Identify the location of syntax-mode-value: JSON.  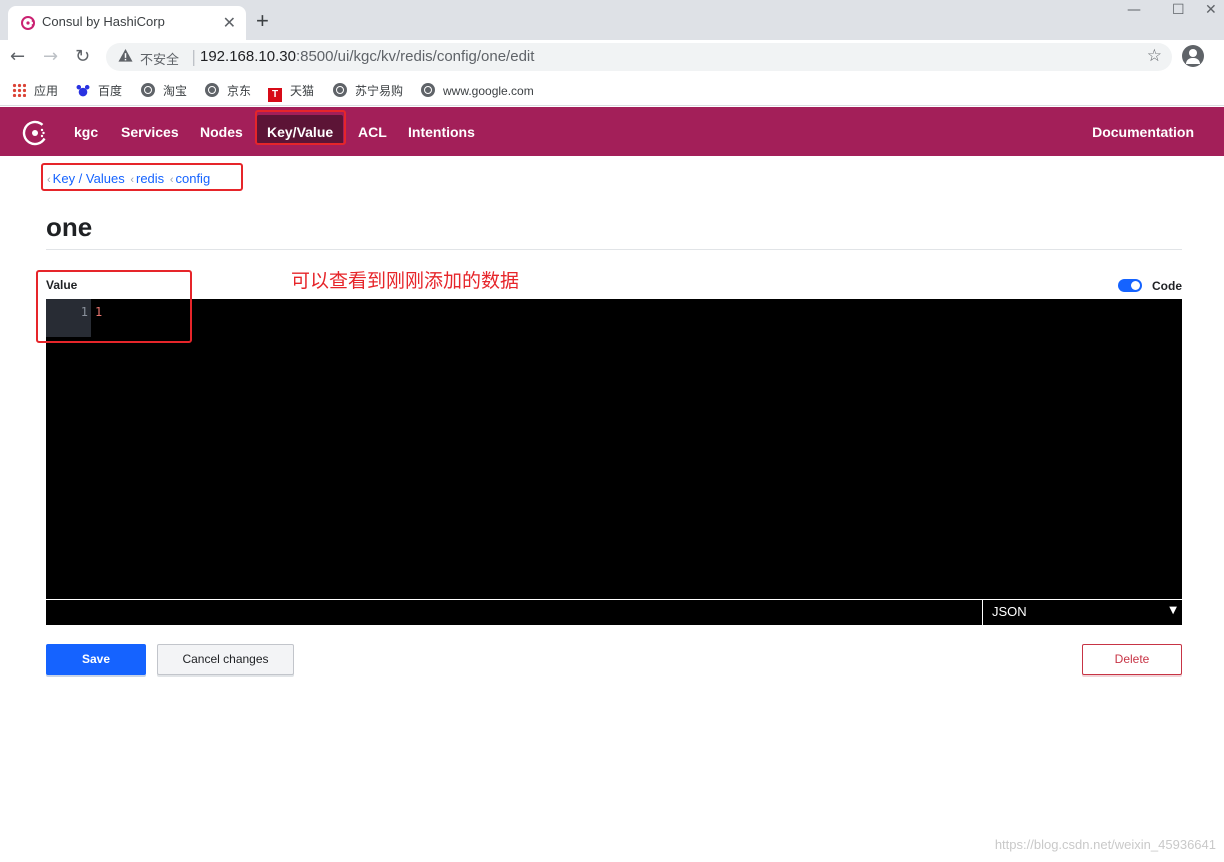
(1009, 611).